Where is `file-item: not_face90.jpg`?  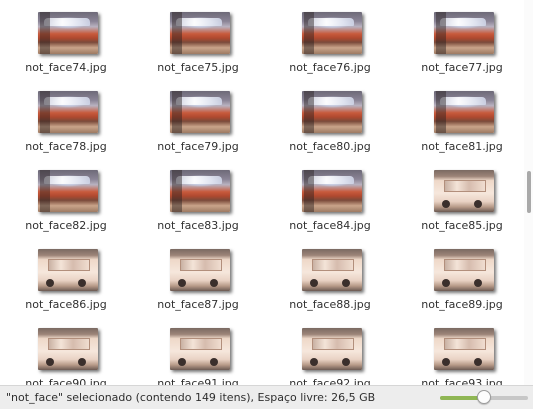
file-item: not_face90.jpg is located at coordinates (66, 356).